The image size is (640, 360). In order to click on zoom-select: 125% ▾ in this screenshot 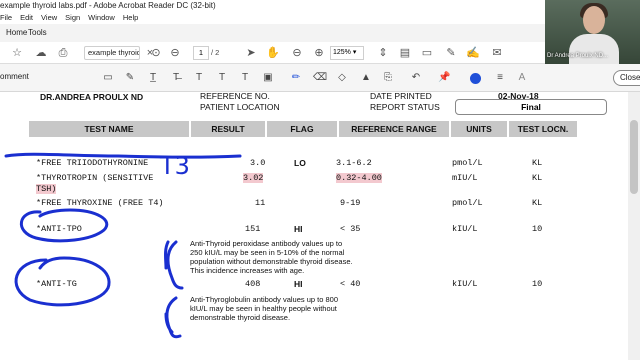, I will do `click(347, 53)`.